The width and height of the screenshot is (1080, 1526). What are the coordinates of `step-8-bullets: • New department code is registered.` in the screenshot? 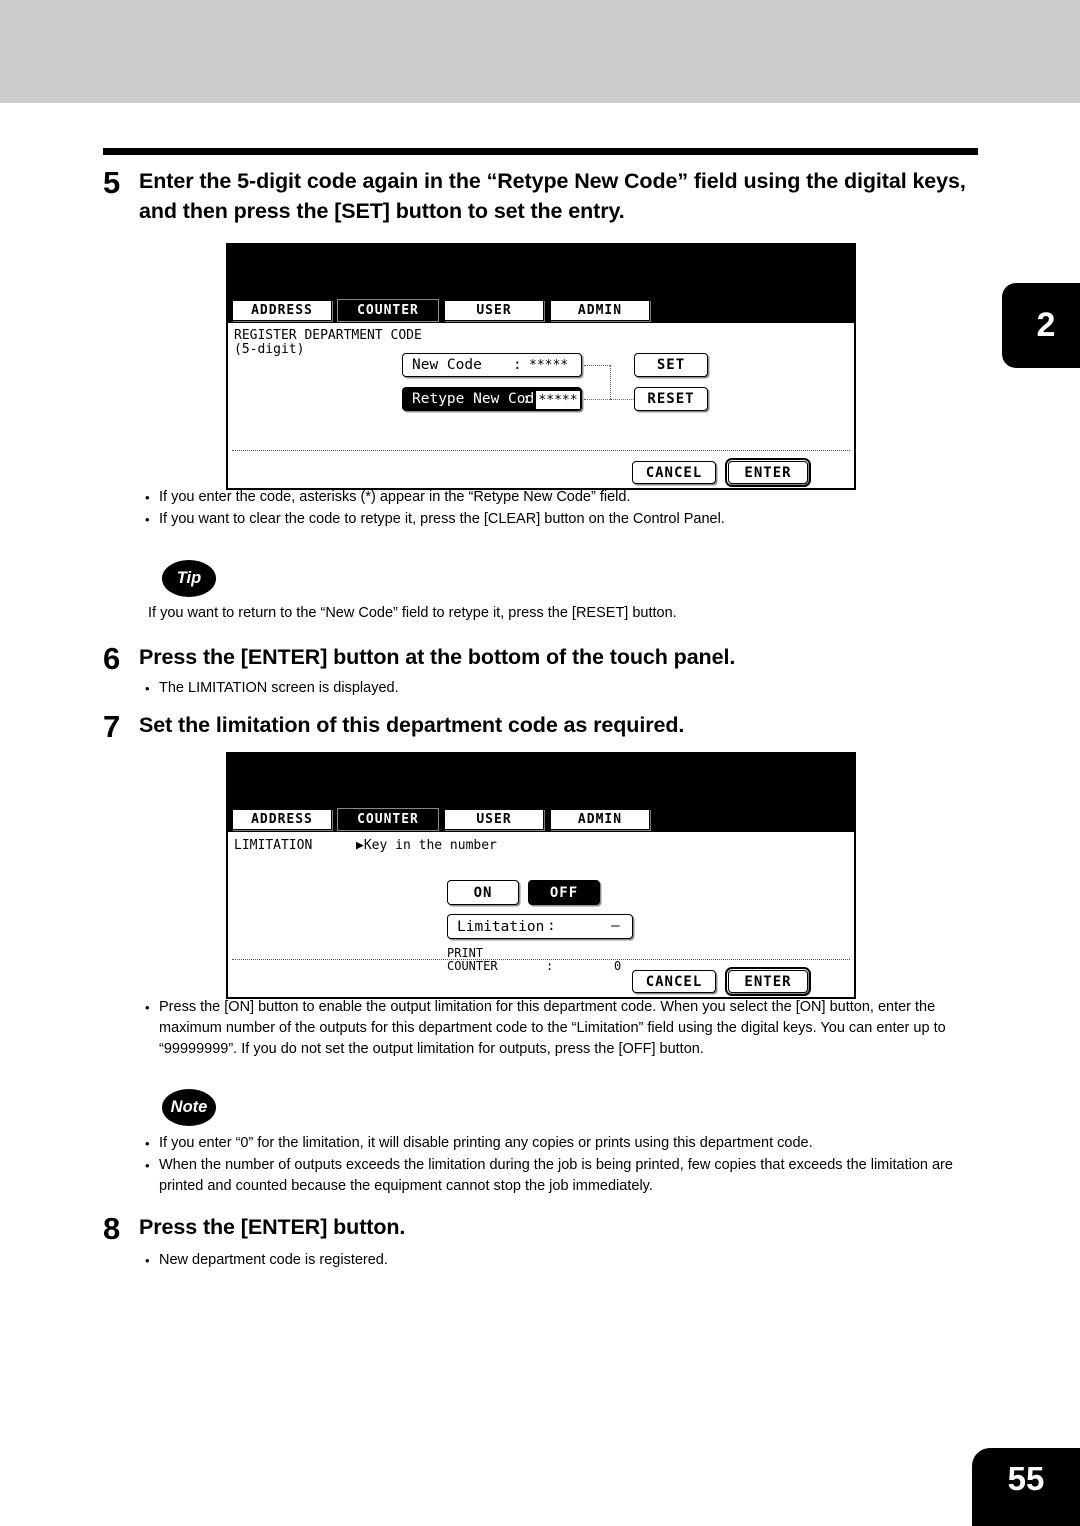 It's located at (570, 1261).